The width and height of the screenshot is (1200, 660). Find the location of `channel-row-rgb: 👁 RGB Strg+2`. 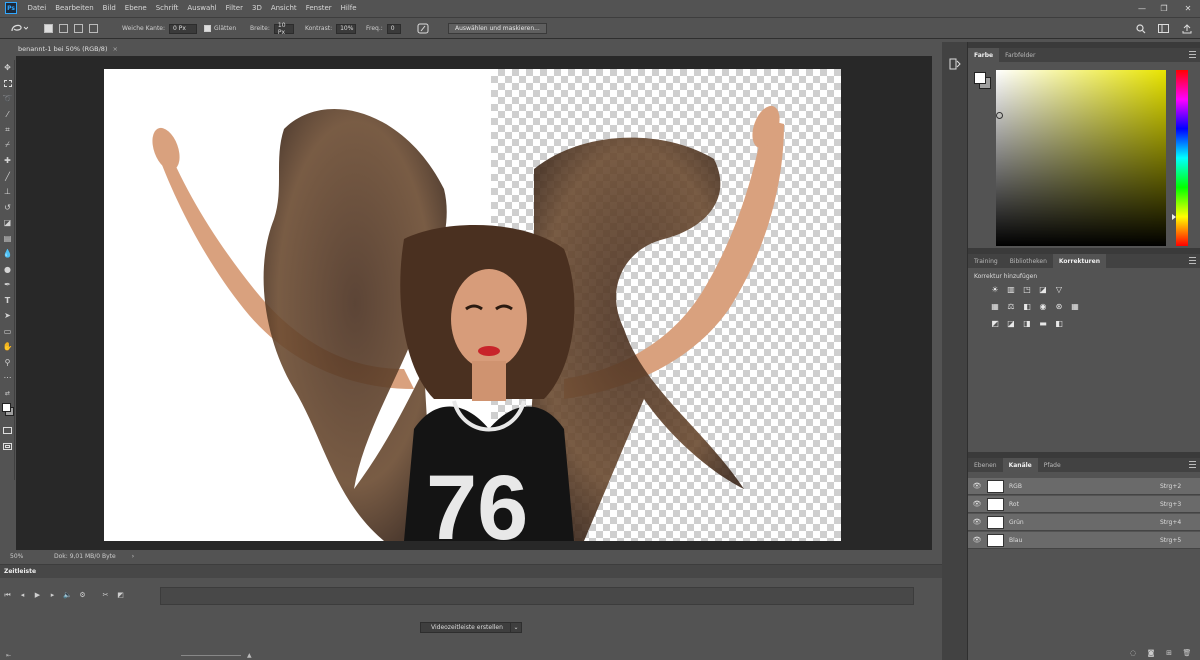

channel-row-rgb: 👁 RGB Strg+2 is located at coordinates (1084, 486).